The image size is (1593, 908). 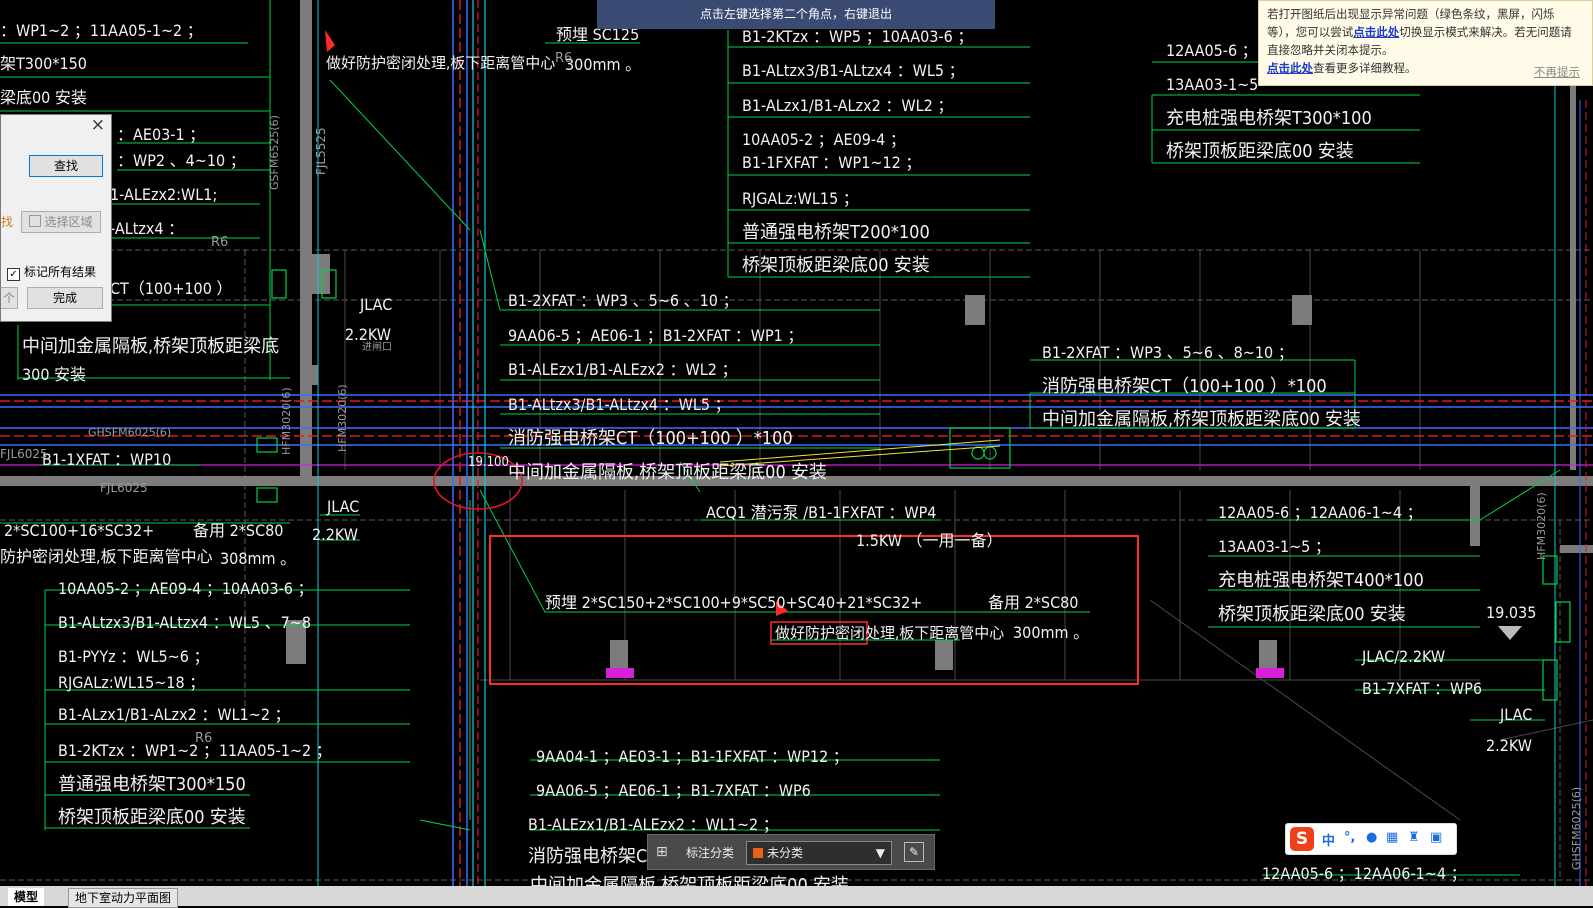 What do you see at coordinates (274, 152) in the screenshot?
I see `cad-label: GSFM6525(6)` at bounding box center [274, 152].